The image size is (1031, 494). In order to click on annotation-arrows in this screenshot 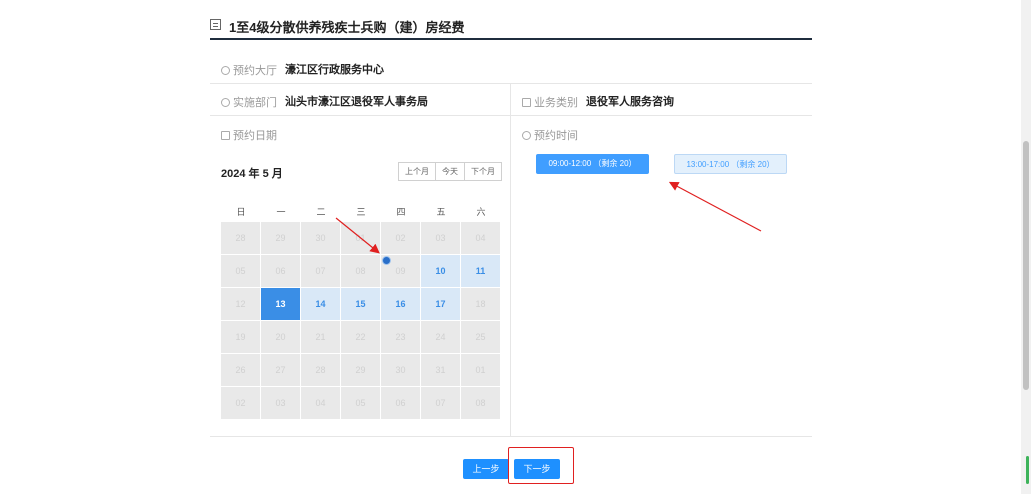, I will do `click(548, 217)`.